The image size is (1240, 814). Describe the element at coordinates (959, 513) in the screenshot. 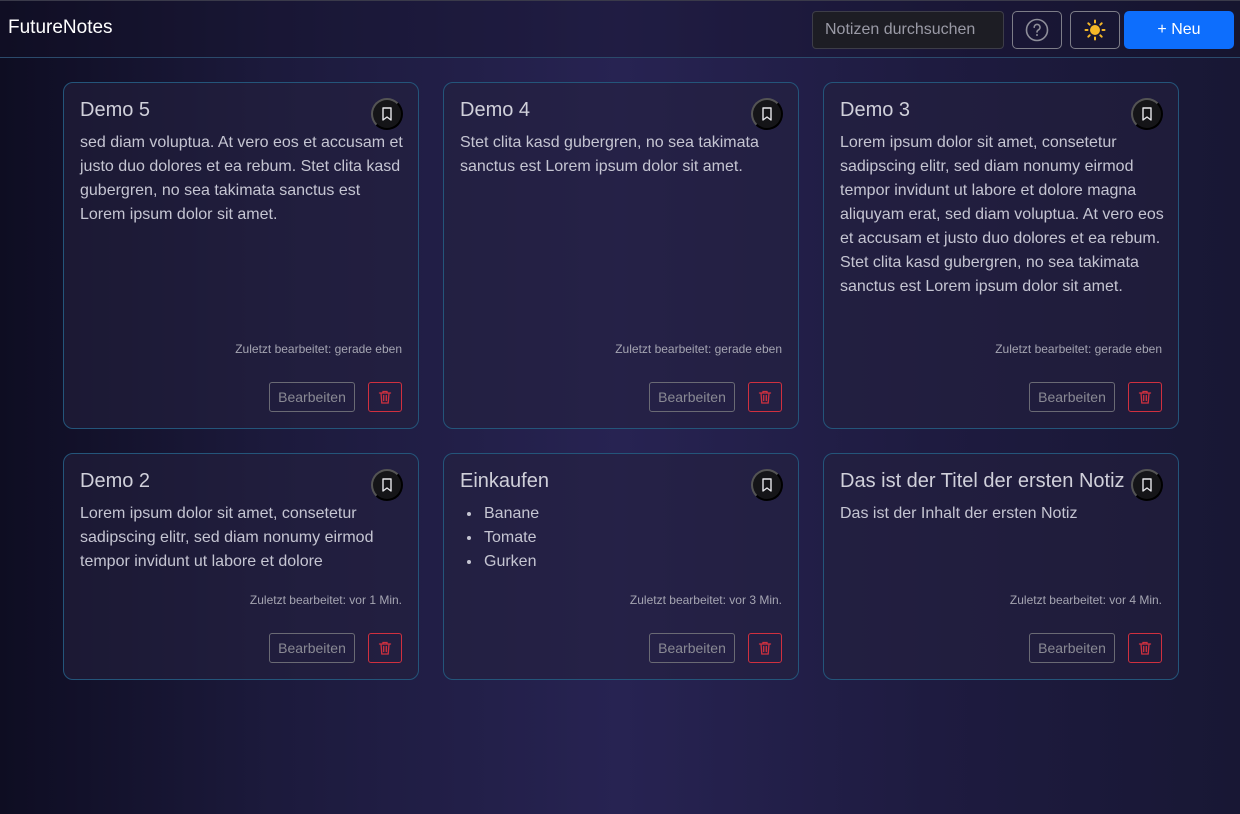

I see `note-content: Das ist der Inhalt der ersten Notiz` at that location.